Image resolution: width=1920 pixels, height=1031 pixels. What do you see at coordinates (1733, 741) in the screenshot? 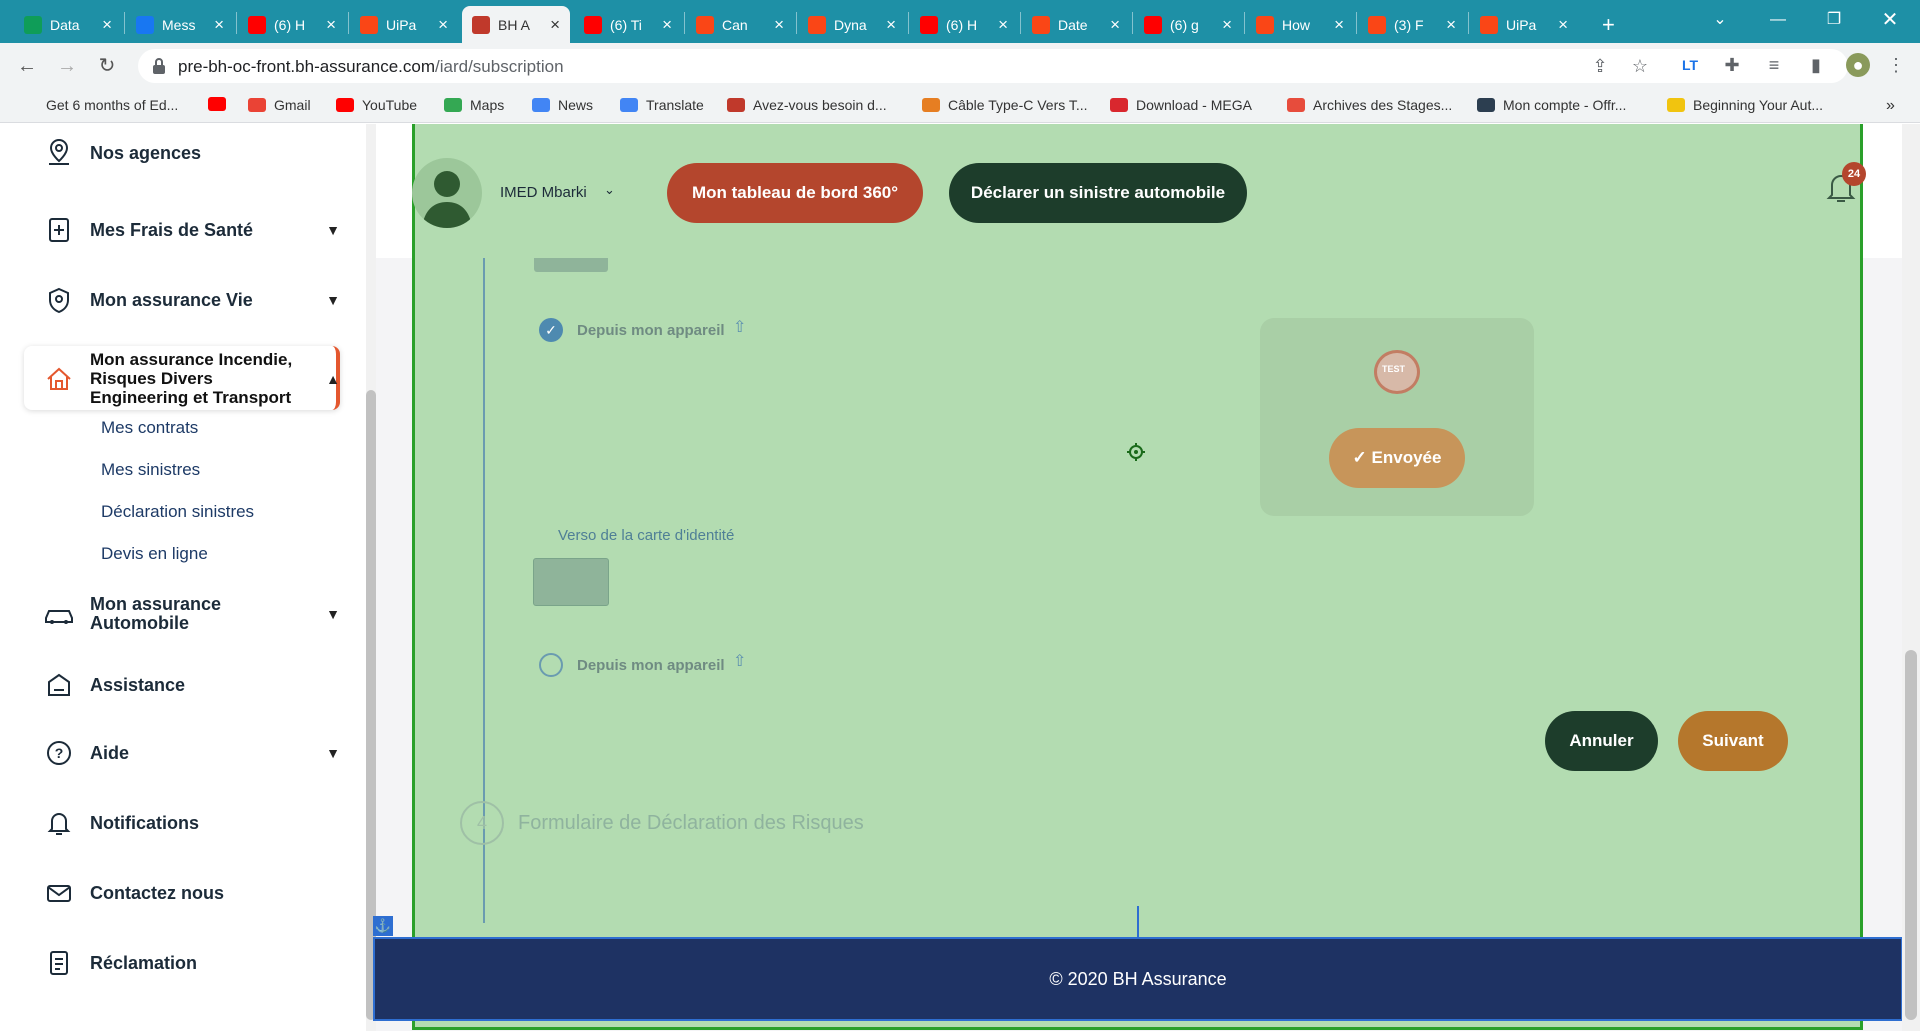
I see `next-button: Suivant` at bounding box center [1733, 741].